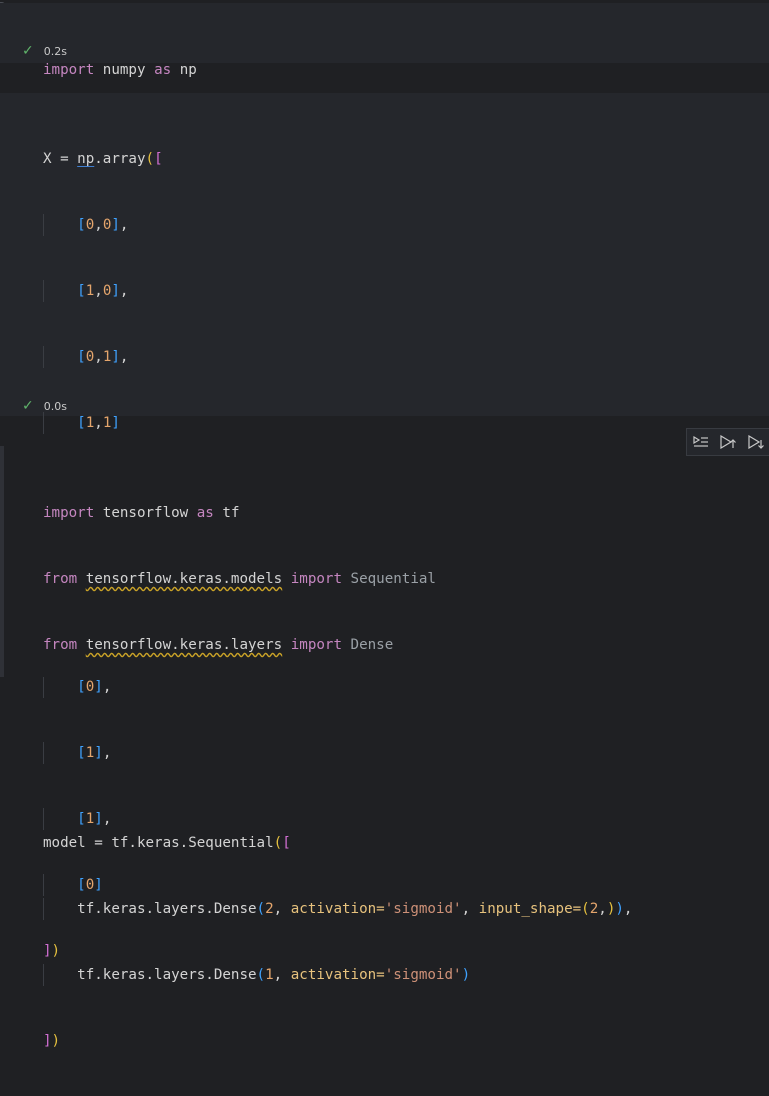 The image size is (769, 1096). What do you see at coordinates (64, 843) in the screenshot?
I see `var-model: model` at bounding box center [64, 843].